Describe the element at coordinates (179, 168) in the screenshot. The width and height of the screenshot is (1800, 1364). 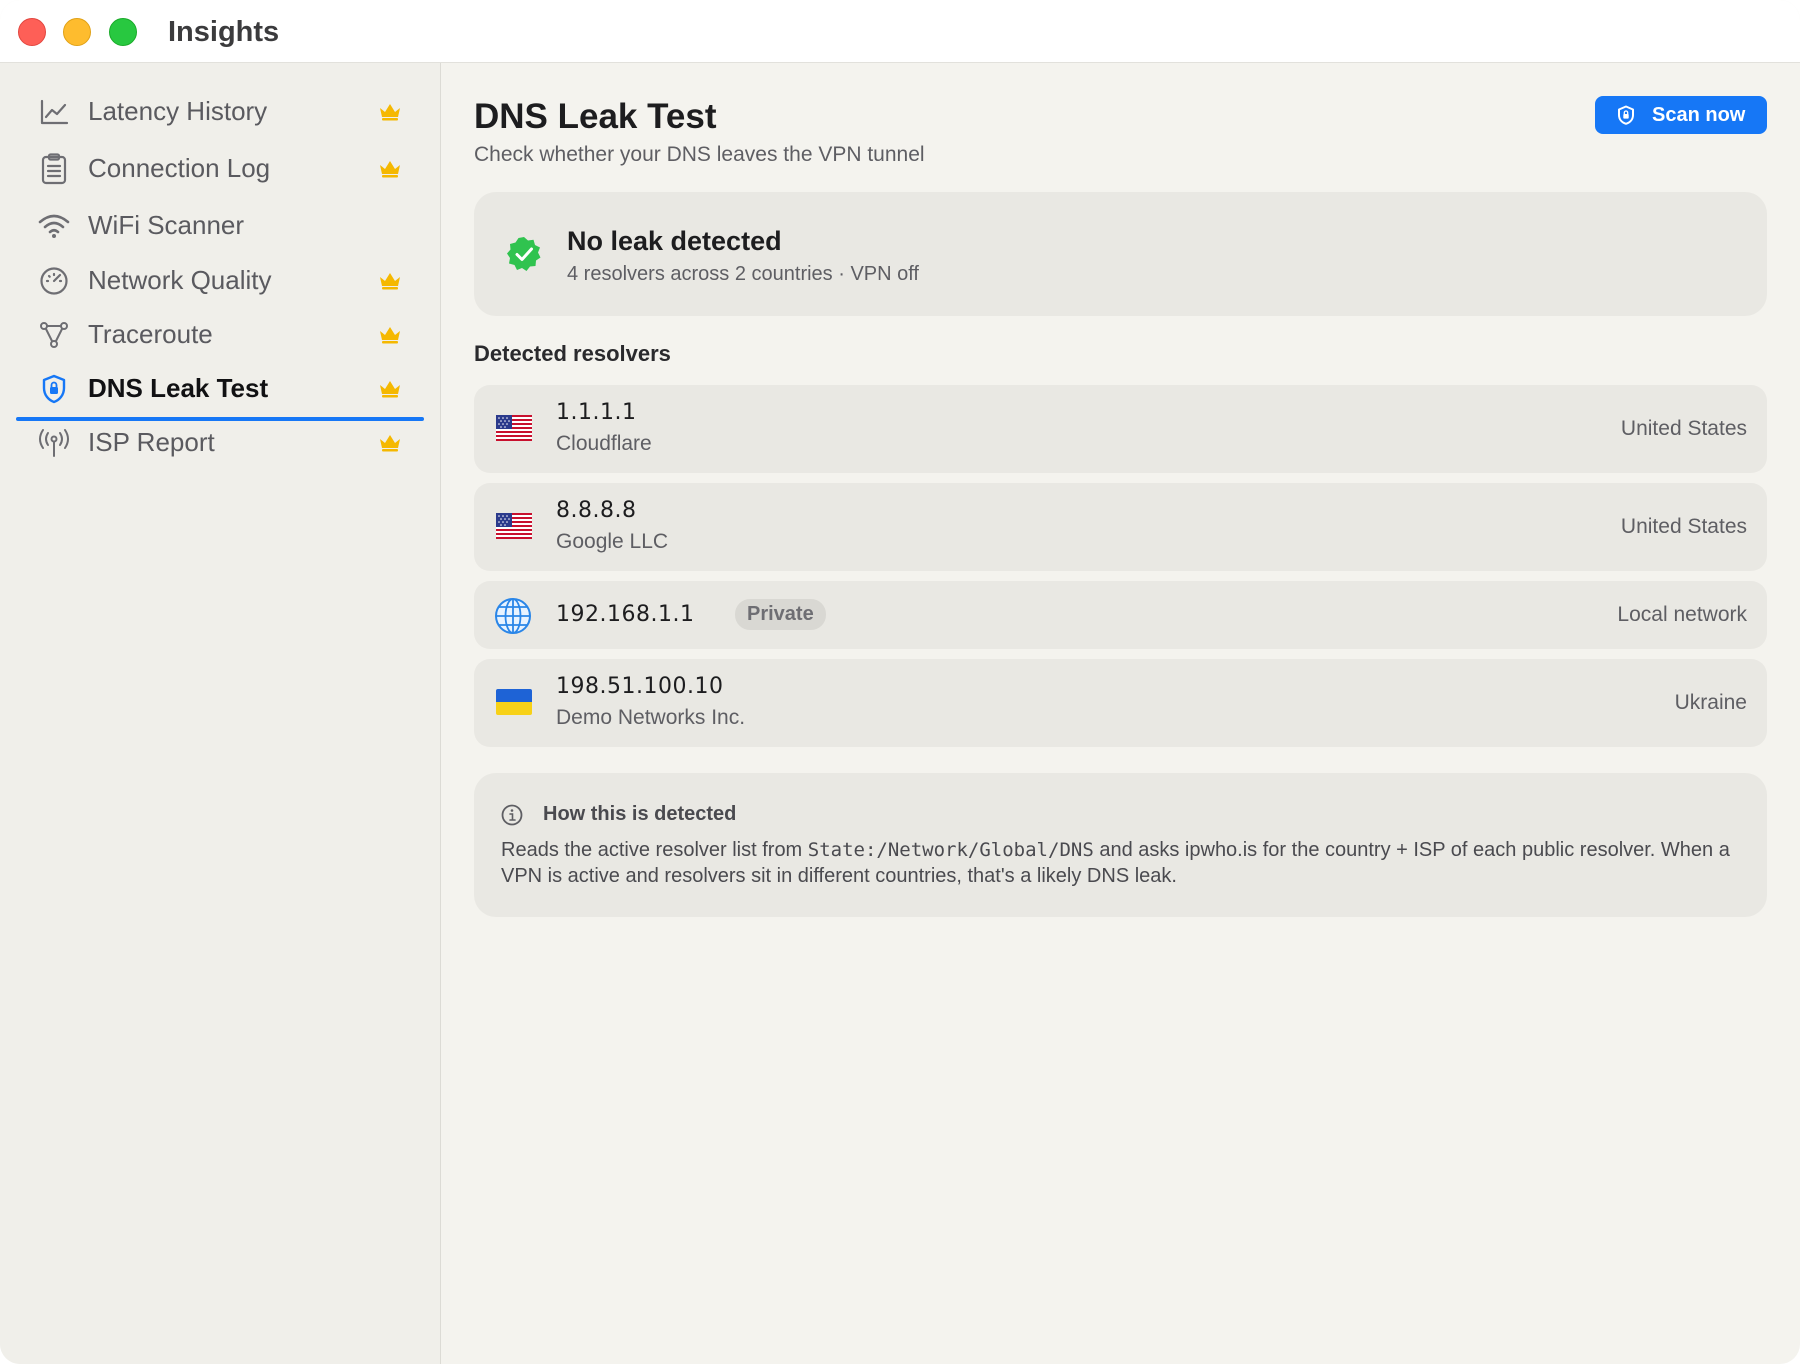
I see `sidebar-item-label: Connection Log` at that location.